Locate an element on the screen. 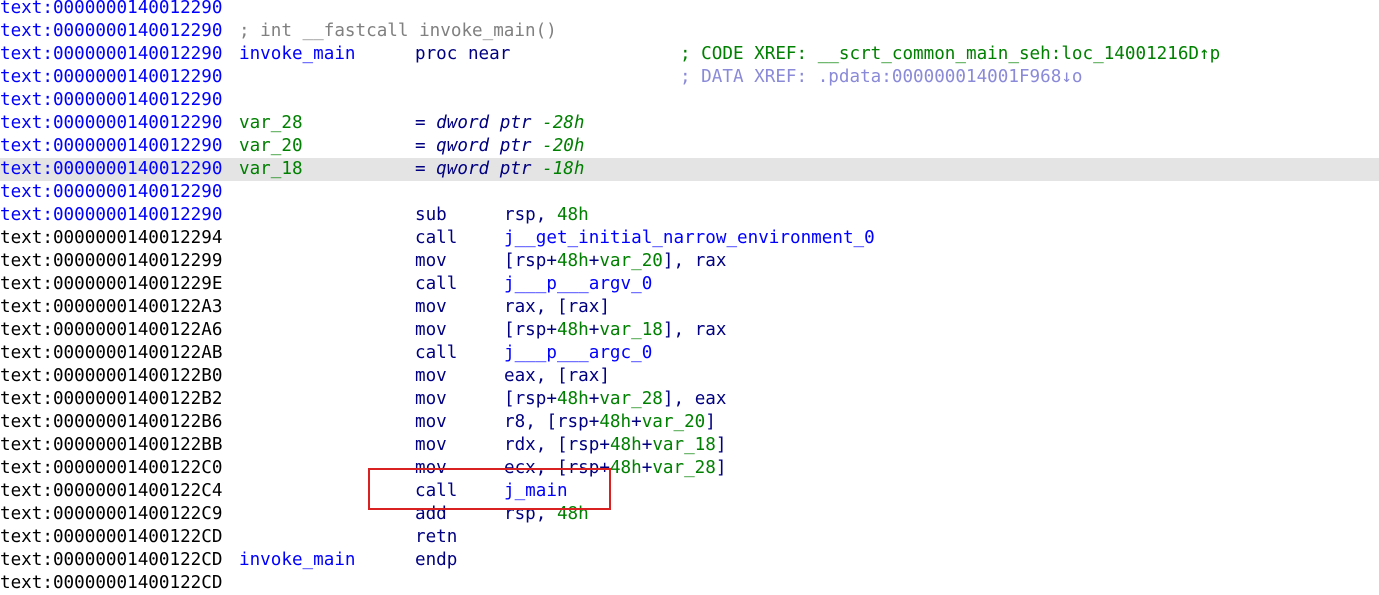 The width and height of the screenshot is (1379, 595). listing-line: text:00000001400122AB call j___p___argc_0 is located at coordinates (689, 353).